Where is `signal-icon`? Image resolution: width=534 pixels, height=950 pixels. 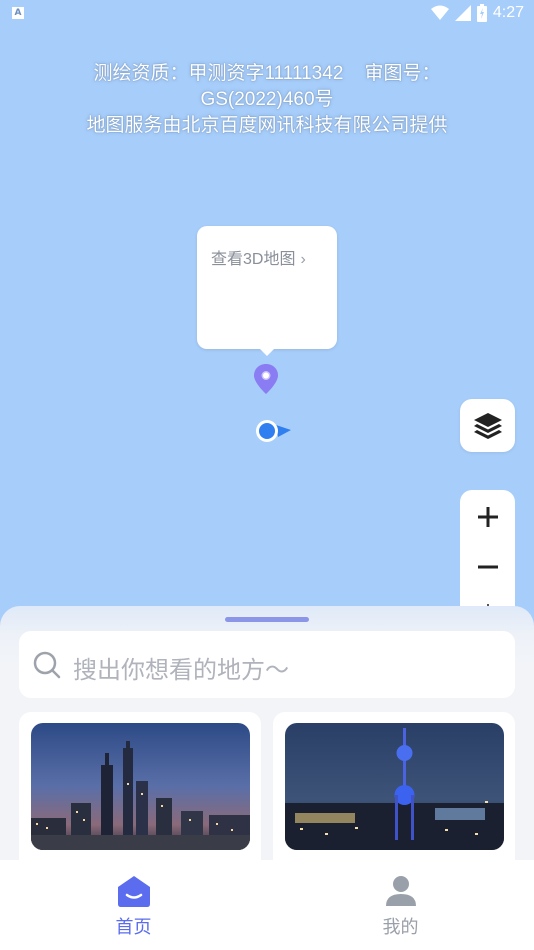 signal-icon is located at coordinates (462, 13).